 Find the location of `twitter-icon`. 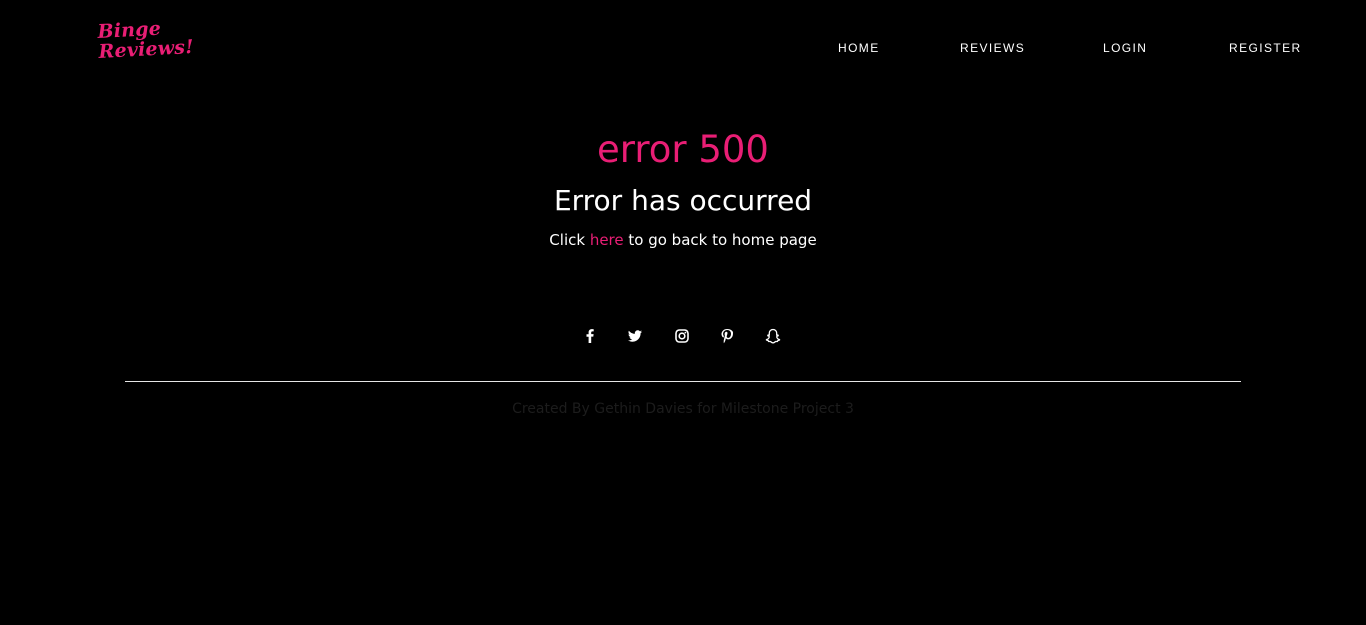

twitter-icon is located at coordinates (635, 336).